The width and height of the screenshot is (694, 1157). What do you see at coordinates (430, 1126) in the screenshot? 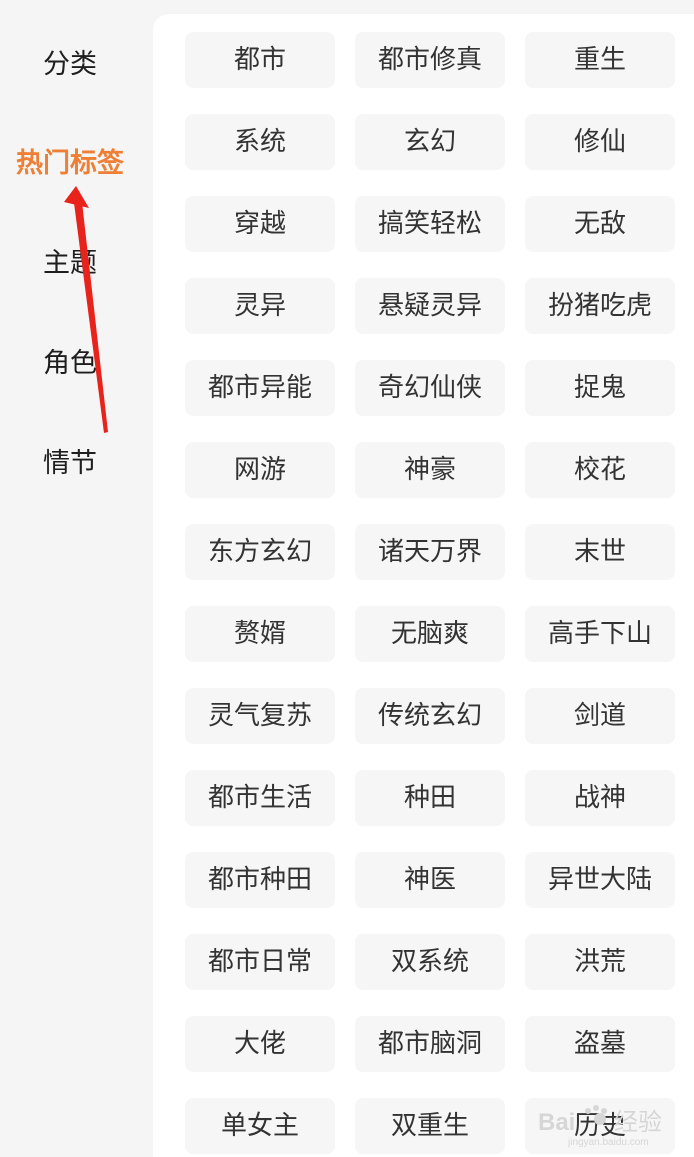
I see `tag-button: 双重生` at bounding box center [430, 1126].